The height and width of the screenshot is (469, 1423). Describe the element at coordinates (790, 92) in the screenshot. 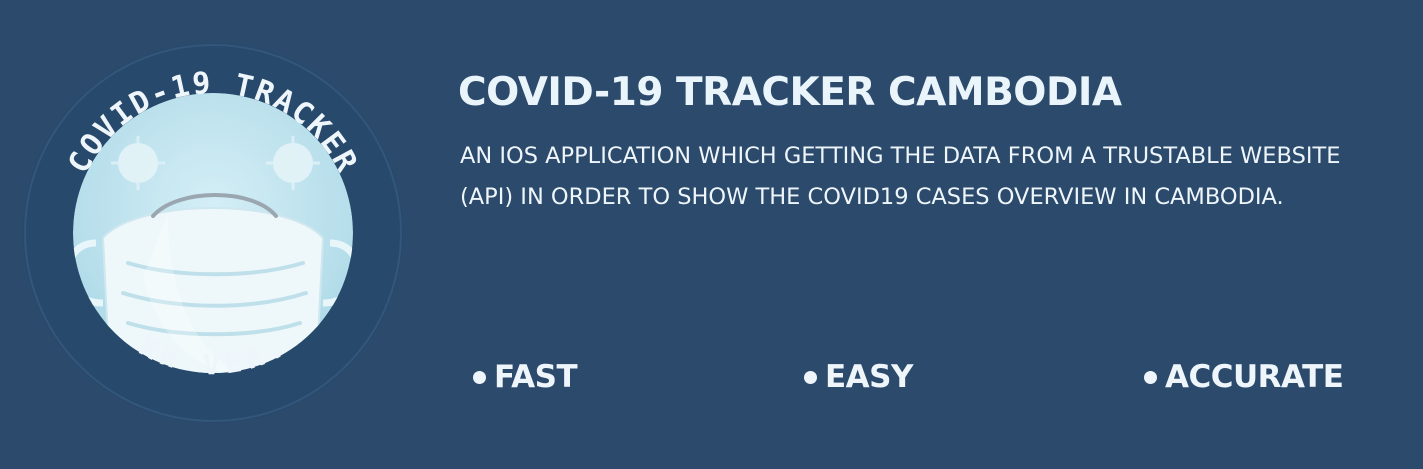

I see `page-title: COVID-19 TRACKER CAMBODIA` at that location.